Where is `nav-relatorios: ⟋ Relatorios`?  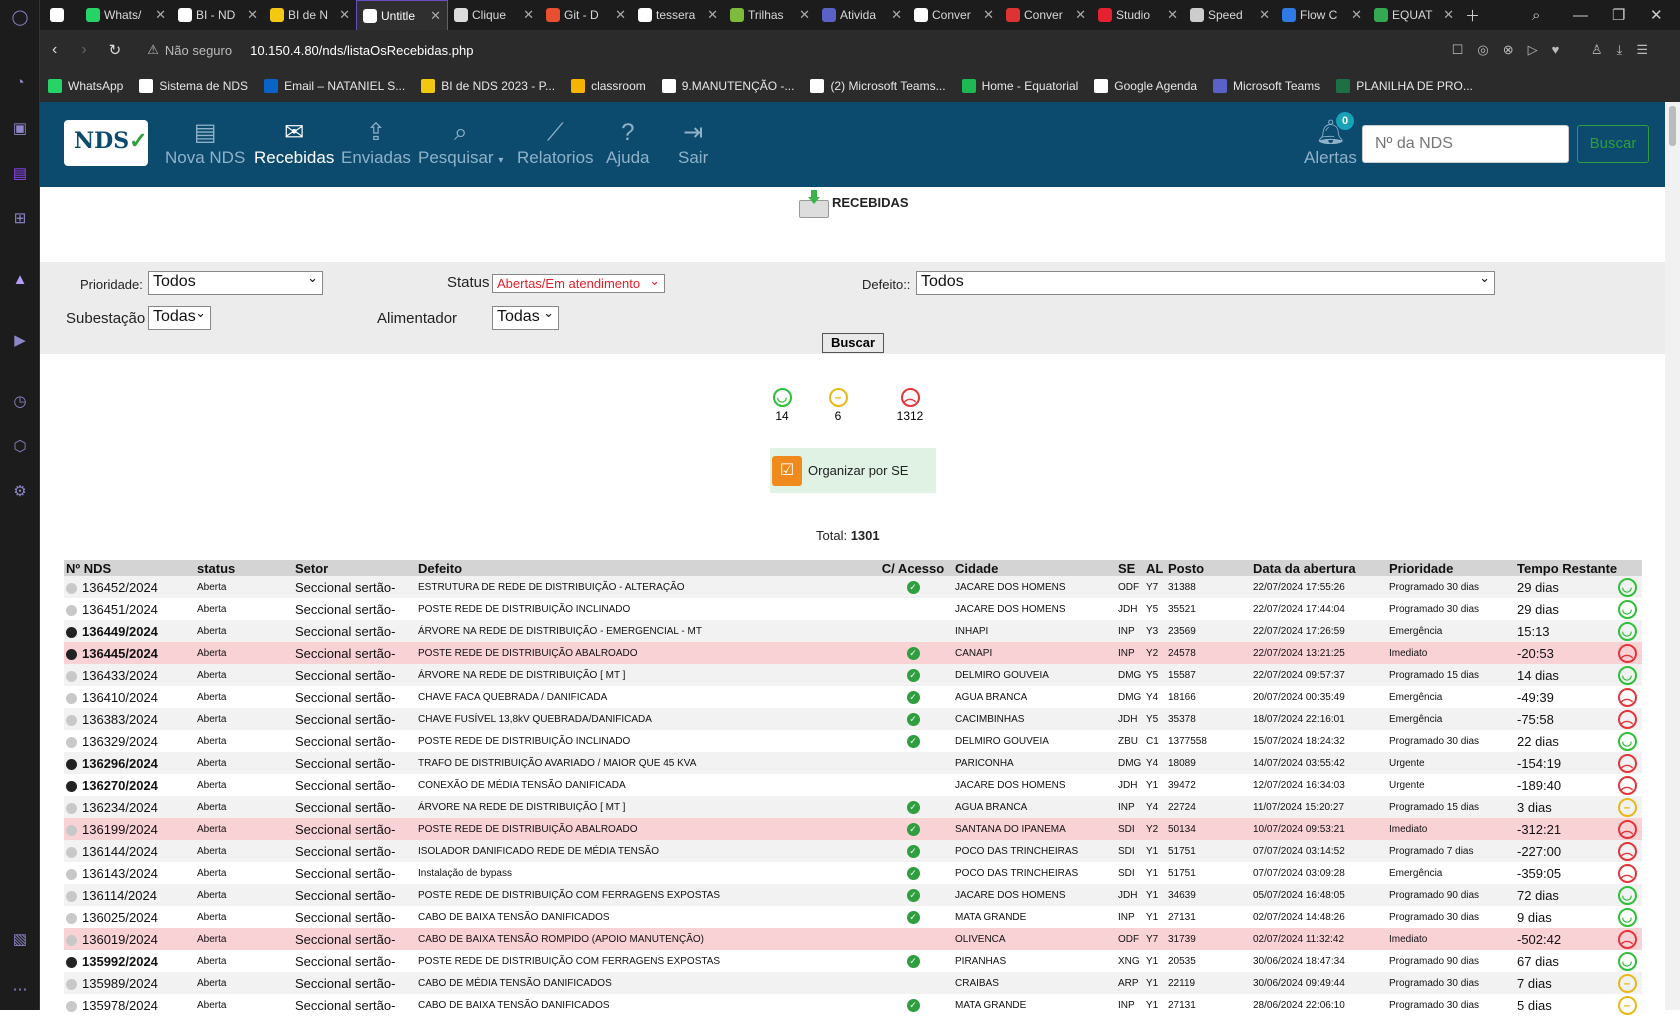 nav-relatorios: ⟋ Relatorios is located at coordinates (555, 143).